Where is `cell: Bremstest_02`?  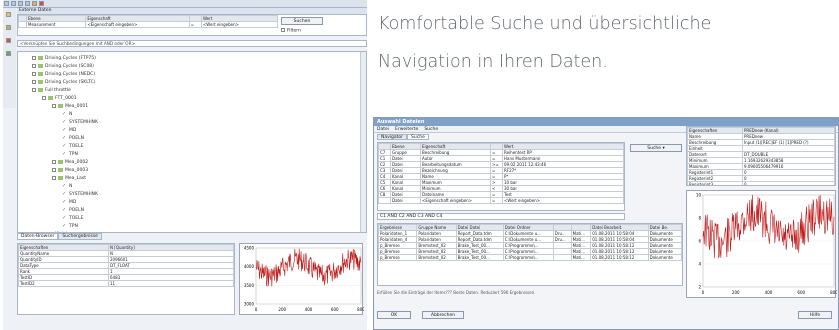 cell: Bremstest_02 is located at coordinates (436, 257).